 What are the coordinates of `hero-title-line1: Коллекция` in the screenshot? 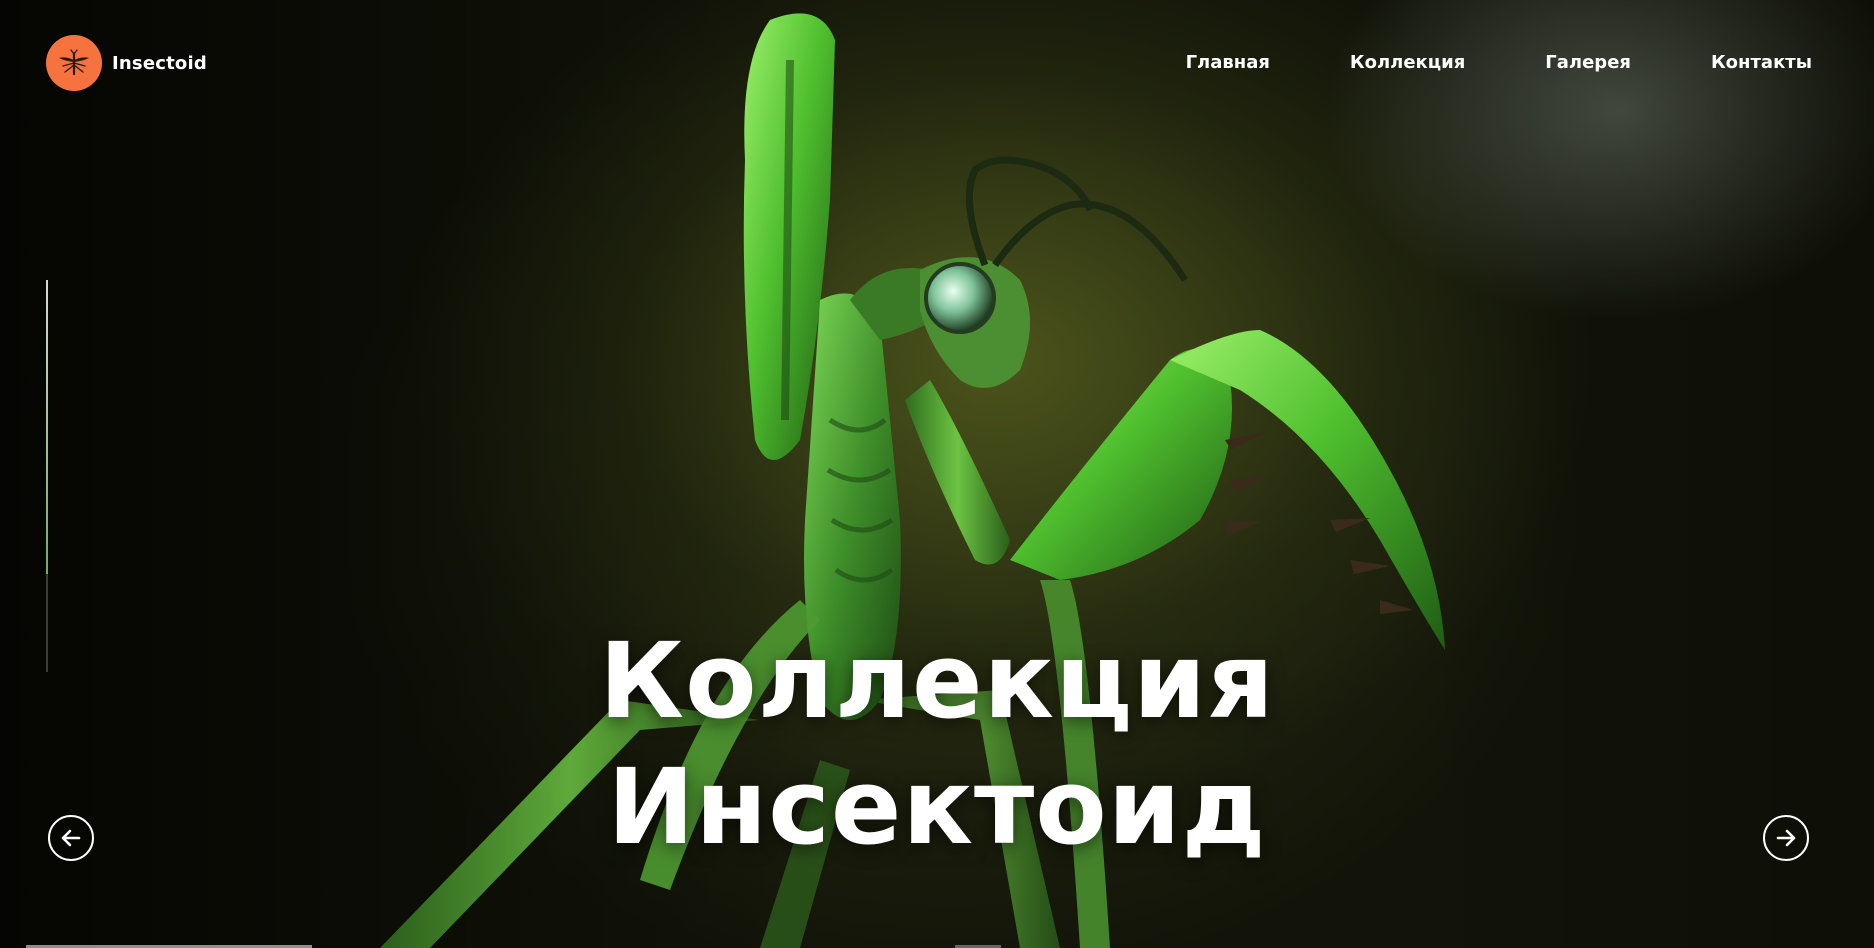 It's located at (937, 681).